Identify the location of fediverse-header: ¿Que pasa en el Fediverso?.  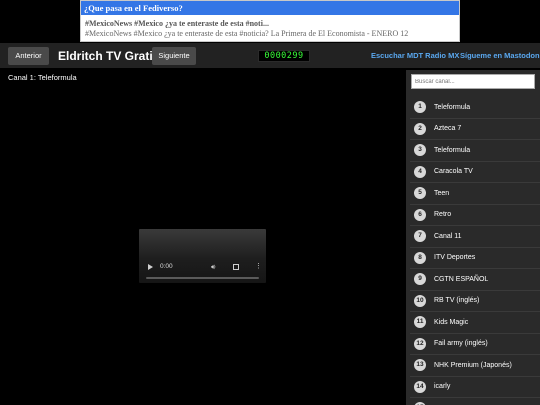
(270, 8).